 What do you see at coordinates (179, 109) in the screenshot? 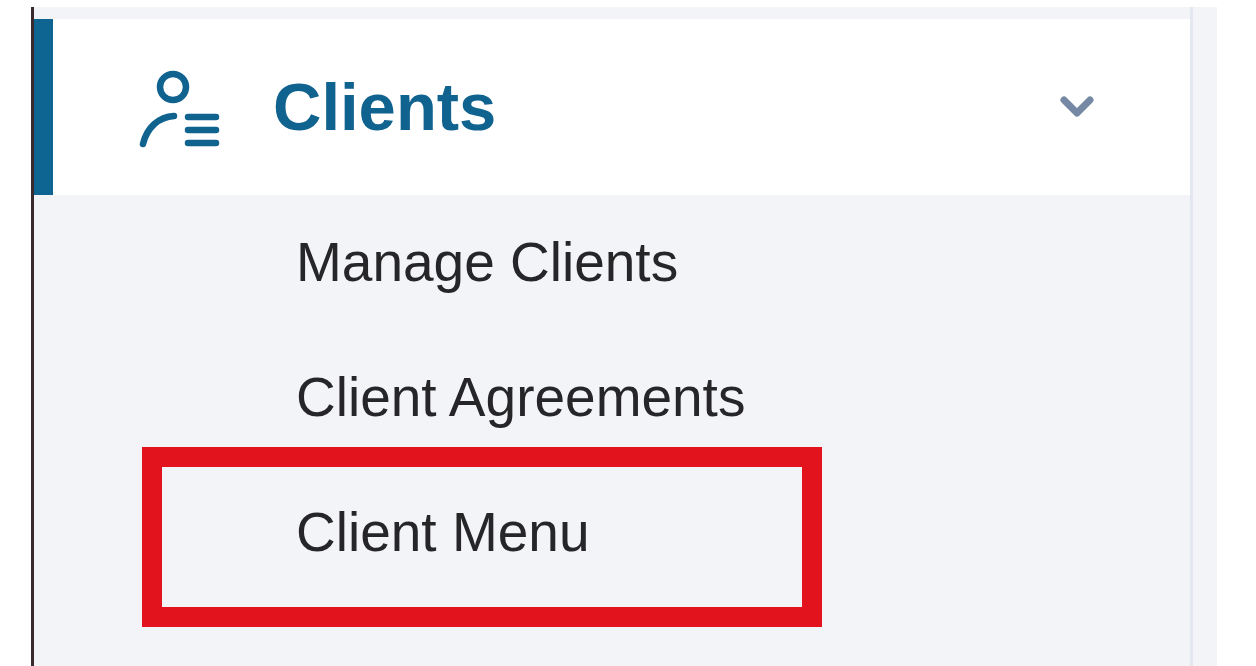
I see `person-list-icon` at bounding box center [179, 109].